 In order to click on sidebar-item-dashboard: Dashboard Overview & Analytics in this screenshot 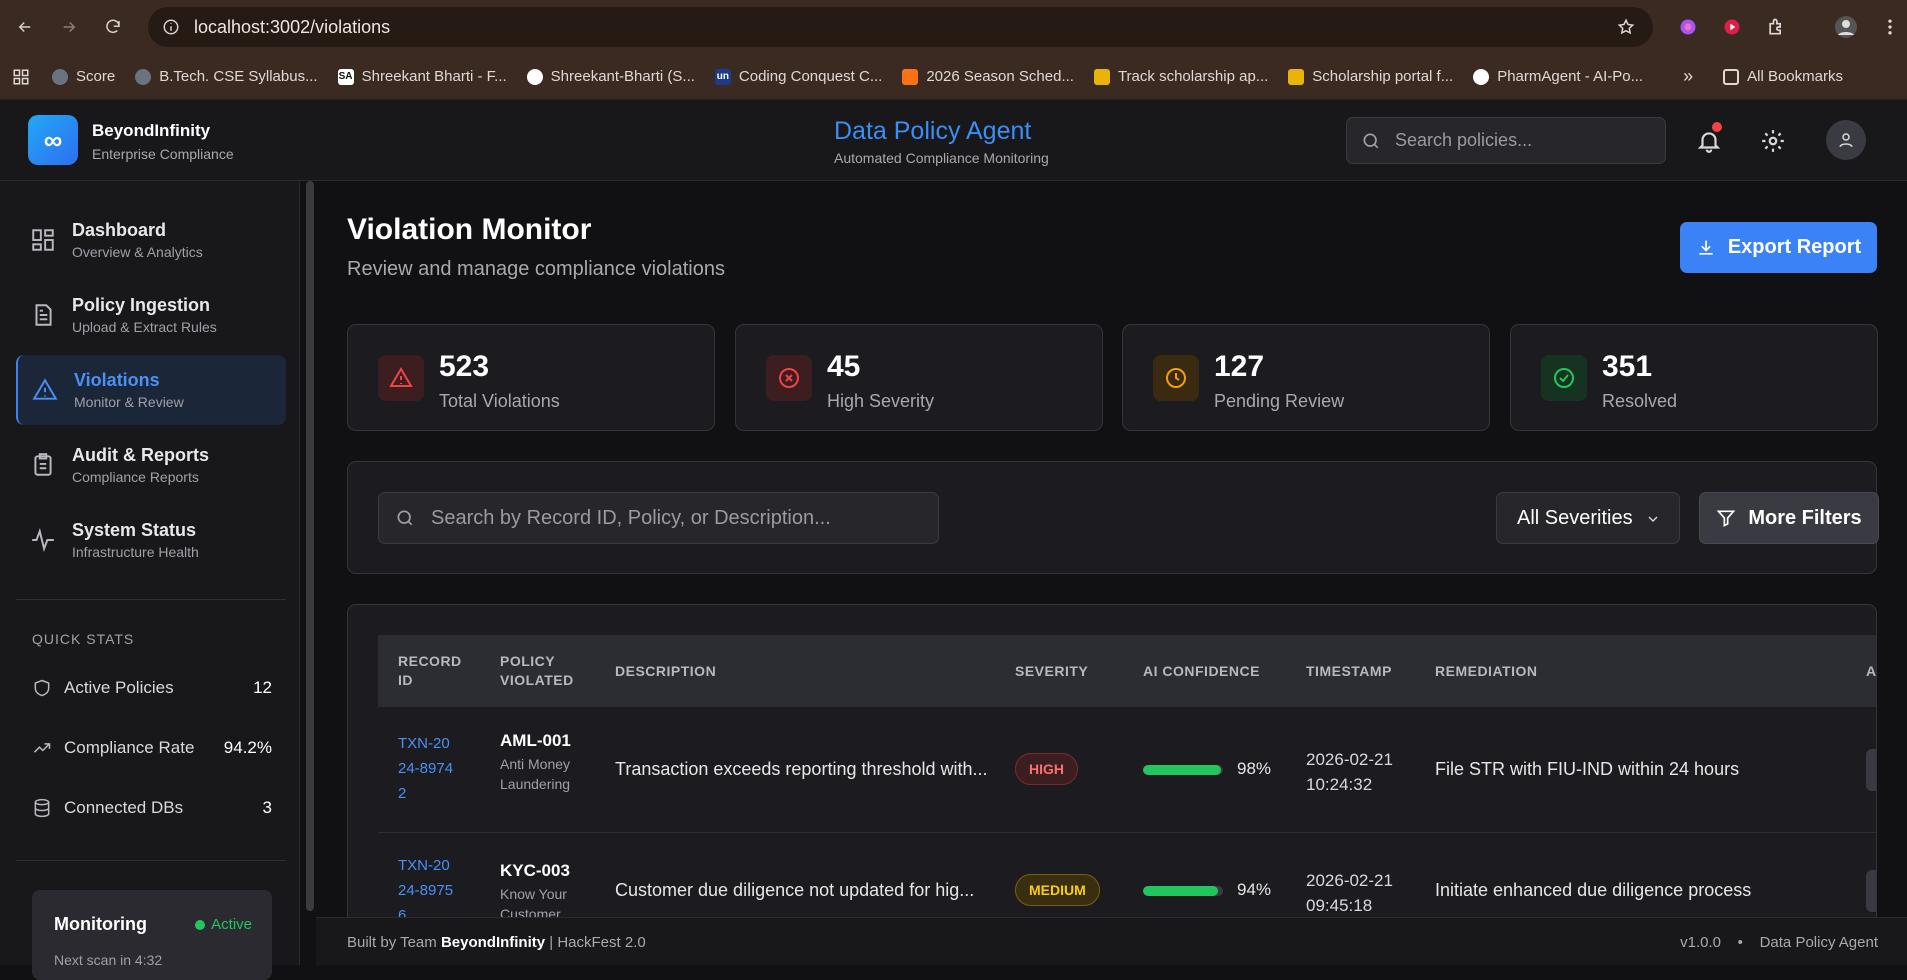, I will do `click(151, 240)`.